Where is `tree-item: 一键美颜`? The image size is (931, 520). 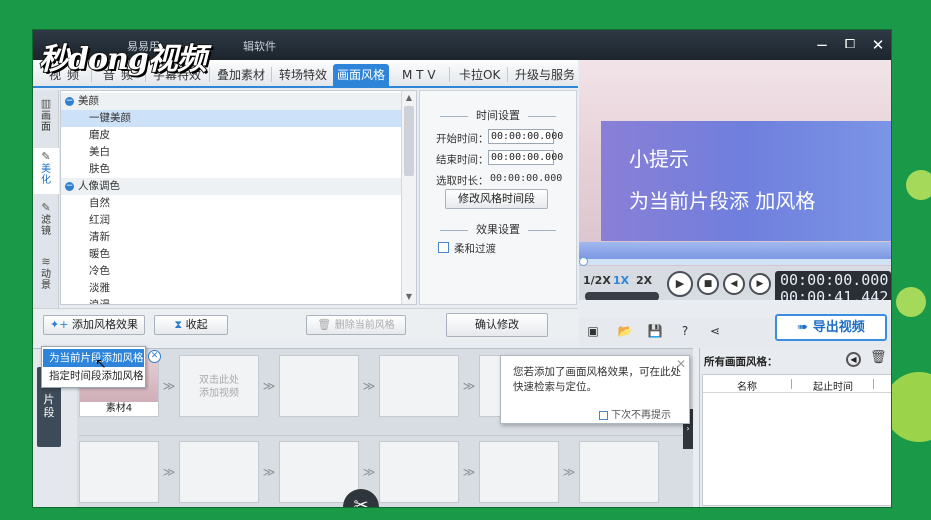
tree-item: 一键美颜 is located at coordinates (231, 118).